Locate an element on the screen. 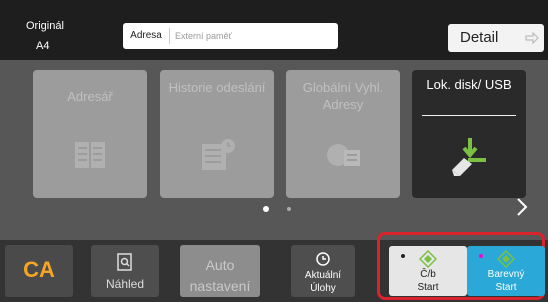  bw-start-line2: Start is located at coordinates (428, 287).